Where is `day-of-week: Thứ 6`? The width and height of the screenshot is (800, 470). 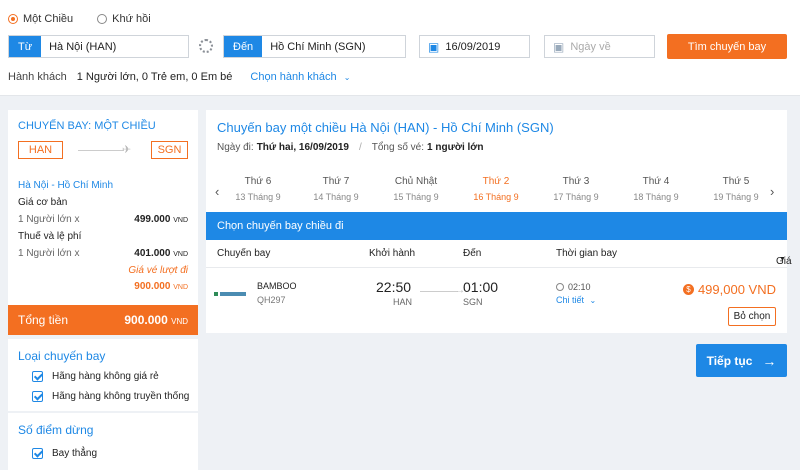 day-of-week: Thứ 6 is located at coordinates (258, 181).